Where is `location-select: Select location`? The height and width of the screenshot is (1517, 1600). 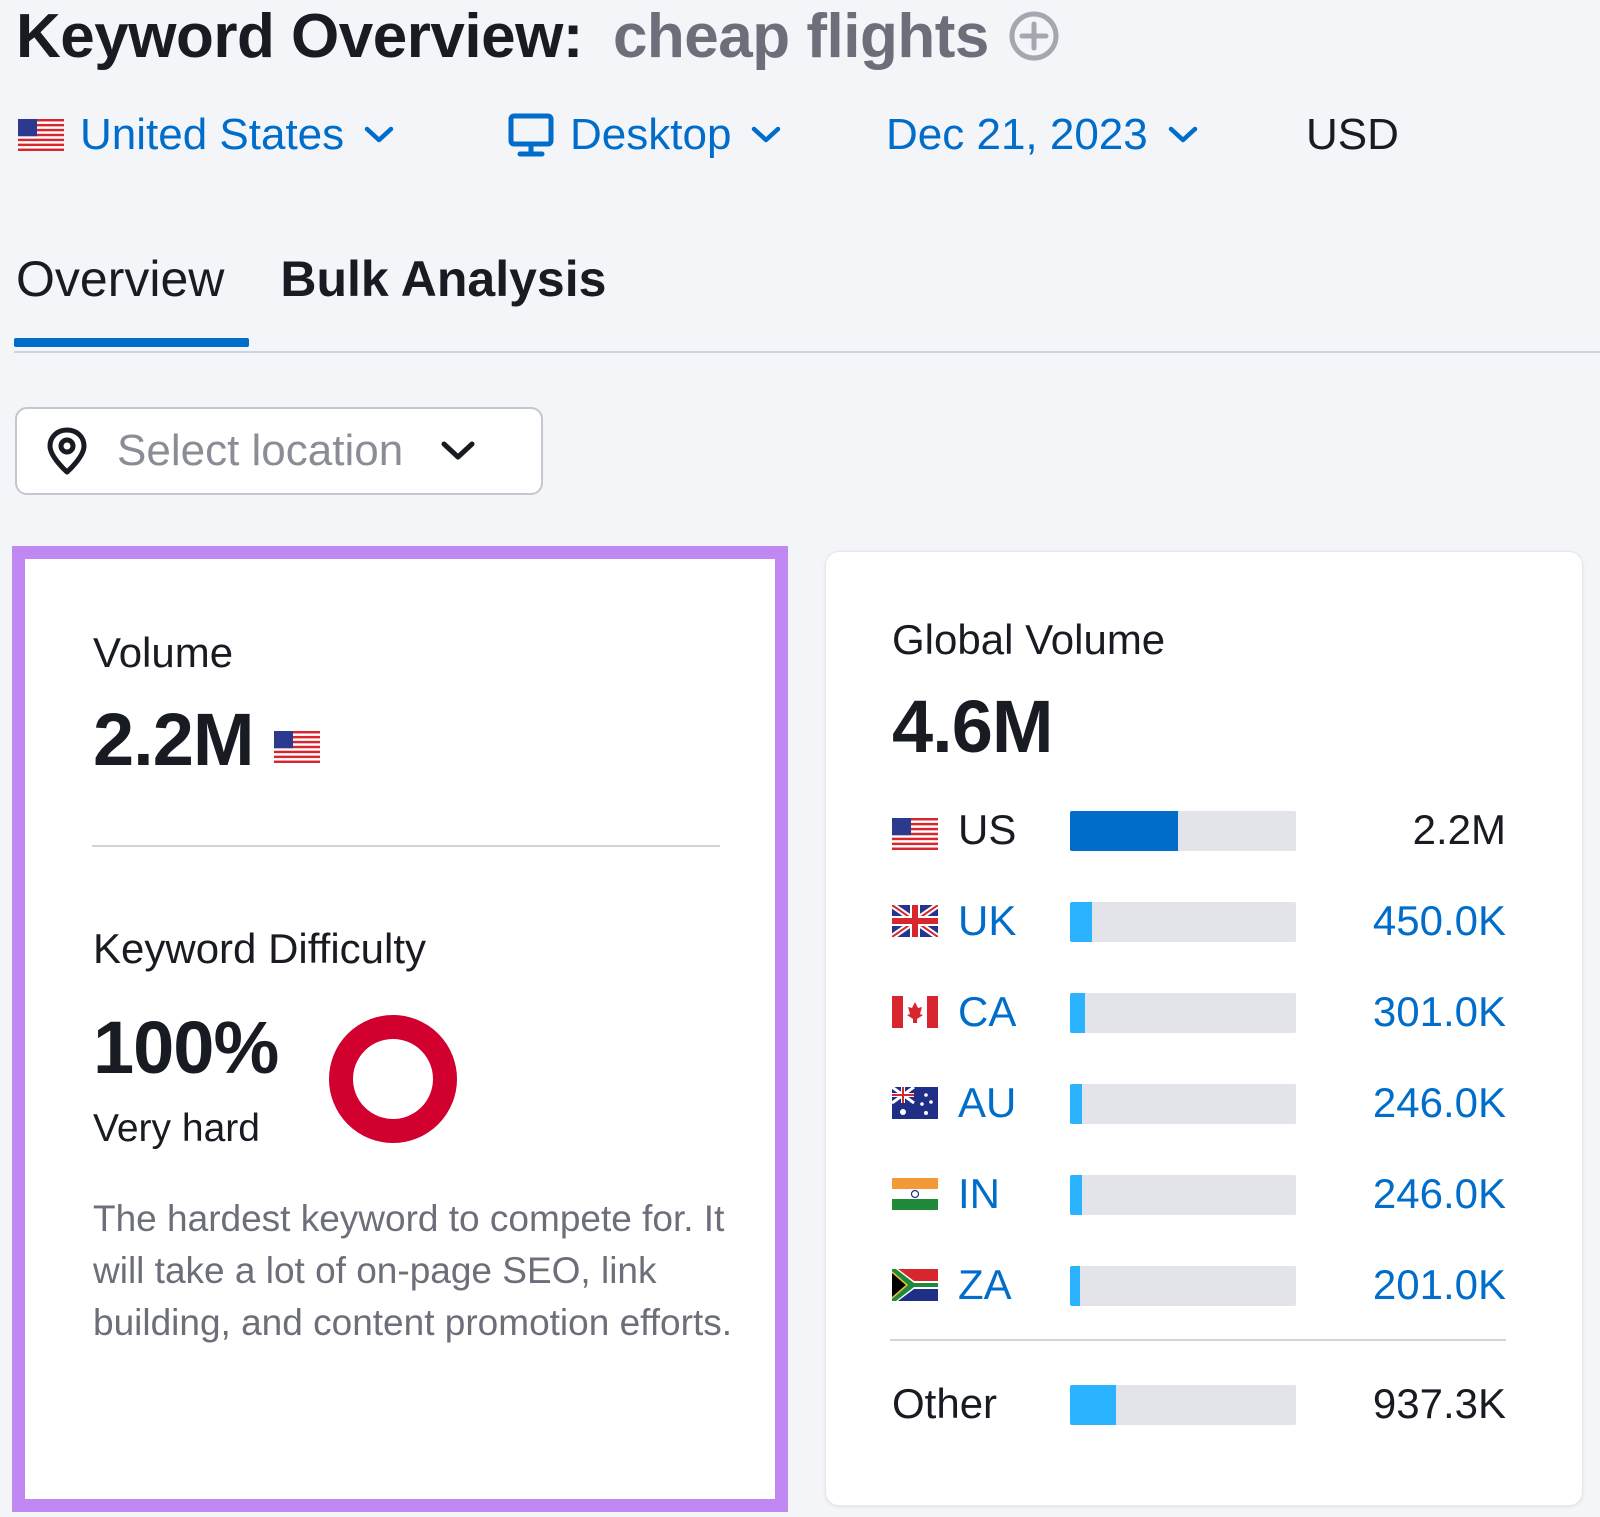 location-select: Select location is located at coordinates (279, 451).